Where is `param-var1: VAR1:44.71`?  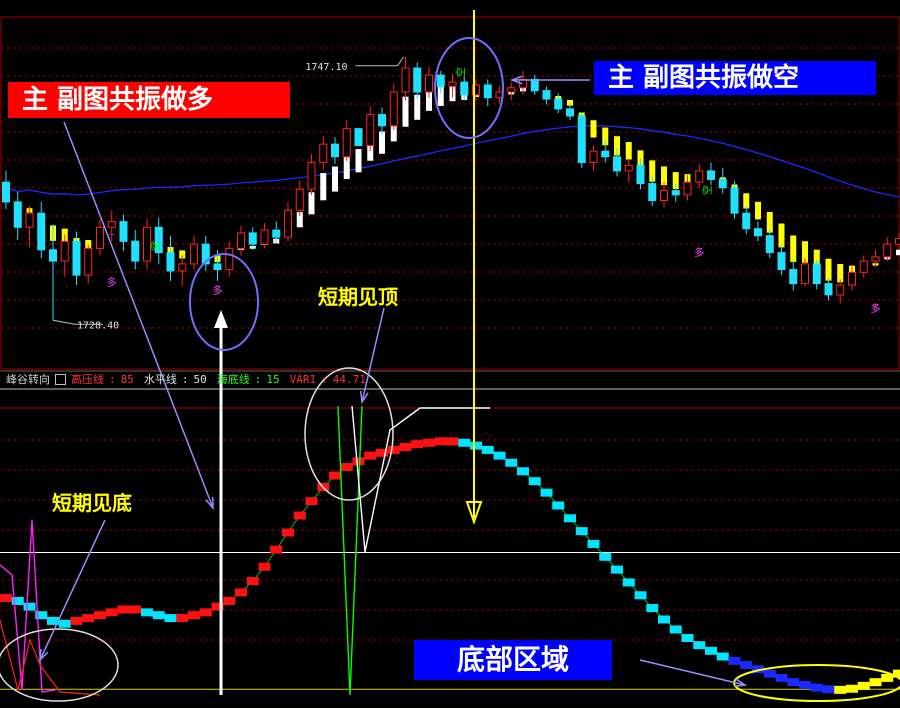
param-var1: VAR1:44.71 is located at coordinates (330, 379).